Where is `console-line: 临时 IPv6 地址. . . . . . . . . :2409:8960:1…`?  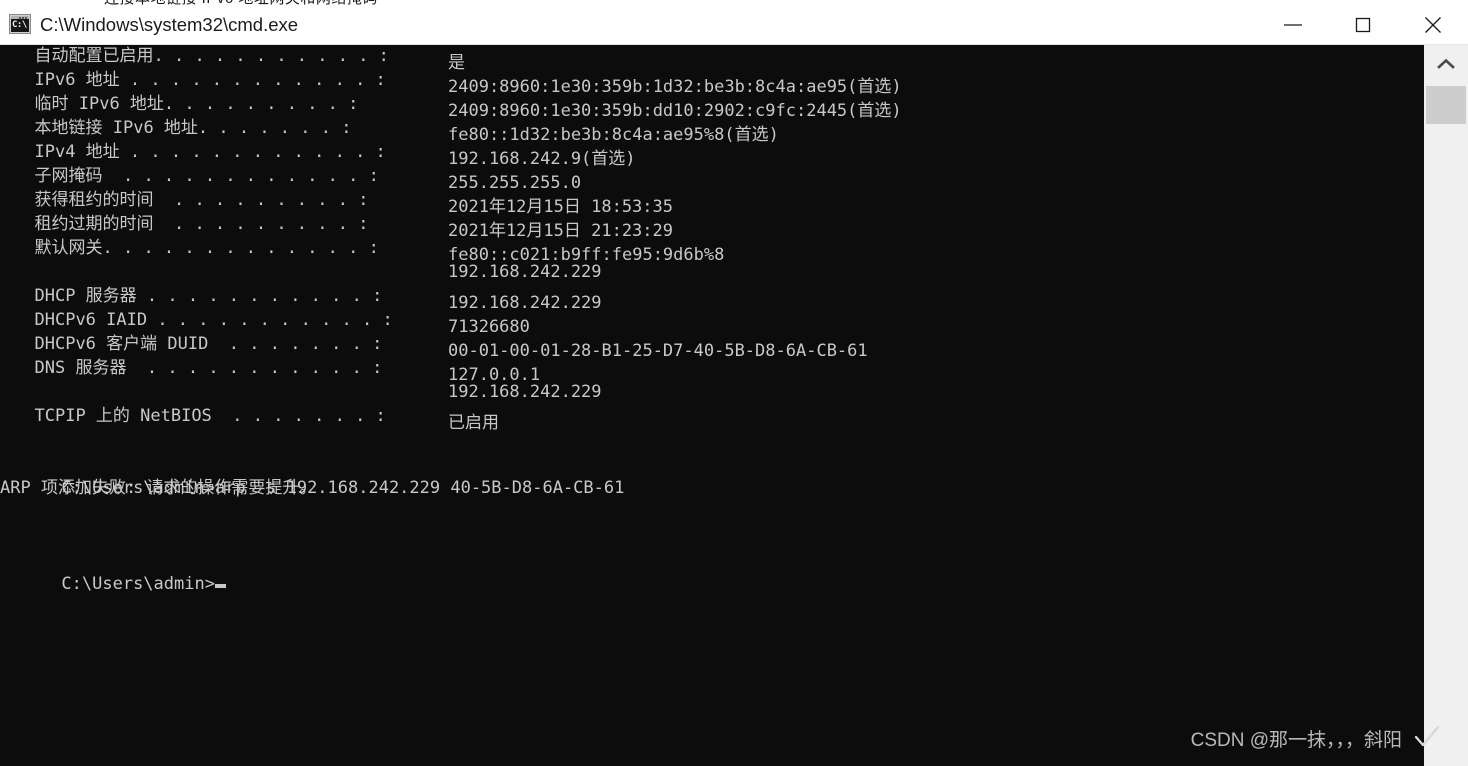
console-line: 临时 IPv6 地址. . . . . . . . . :2409:8960:1… is located at coordinates (451, 106).